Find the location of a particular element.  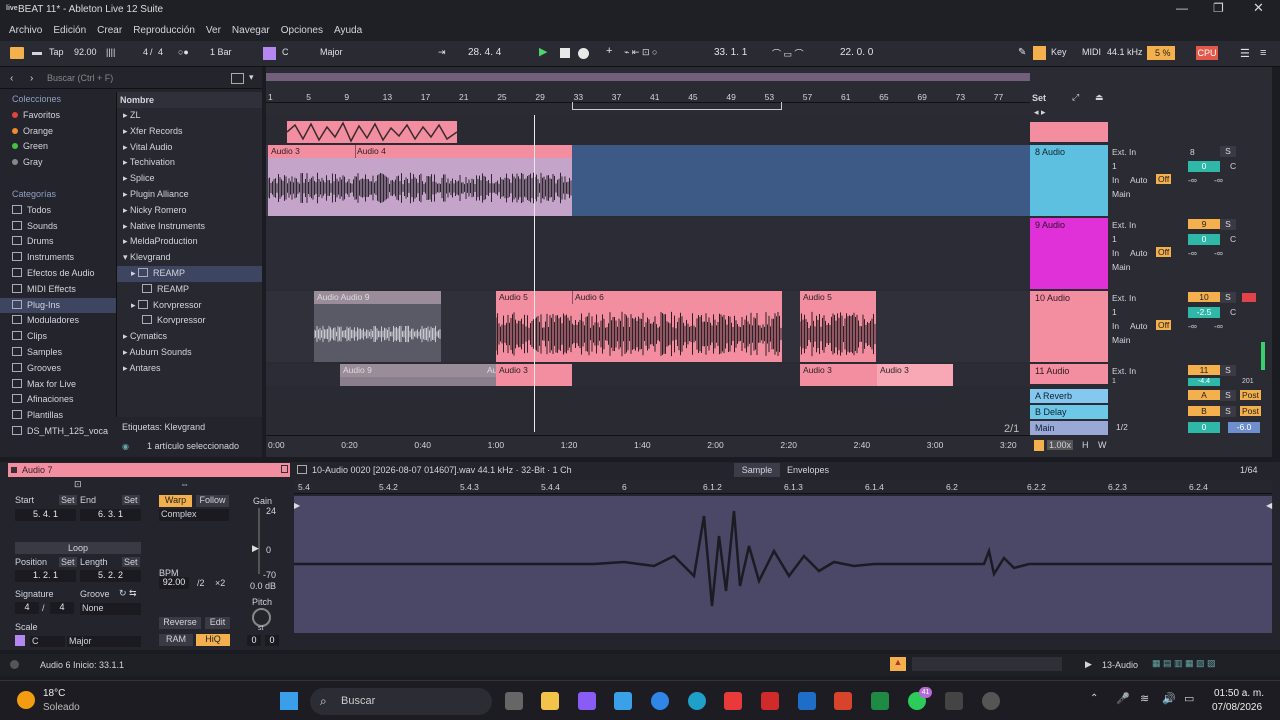

category-samples: Samples is located at coordinates (58, 353).